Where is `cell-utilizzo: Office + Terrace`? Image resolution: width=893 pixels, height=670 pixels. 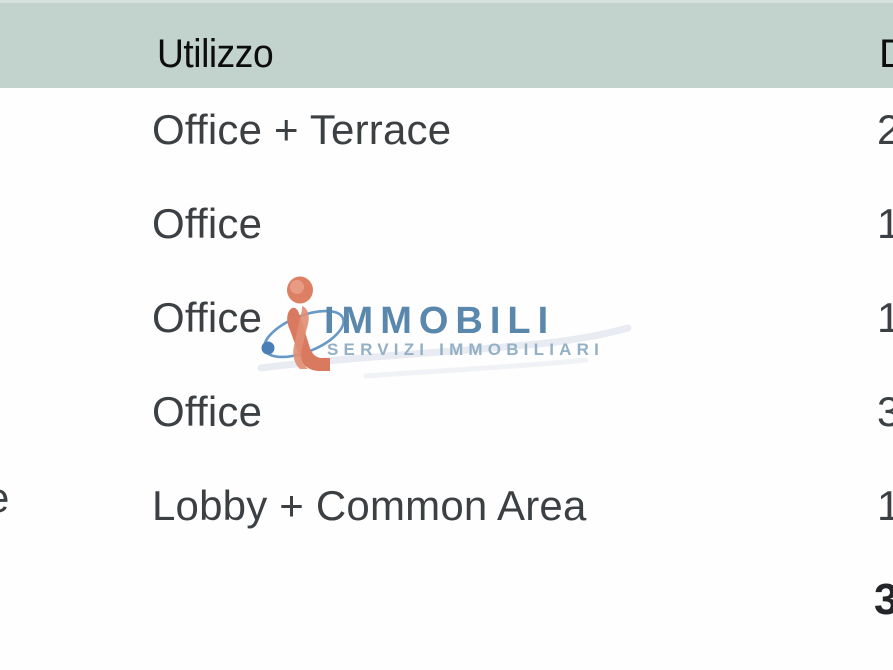
cell-utilizzo: Office + Terrace is located at coordinates (302, 129).